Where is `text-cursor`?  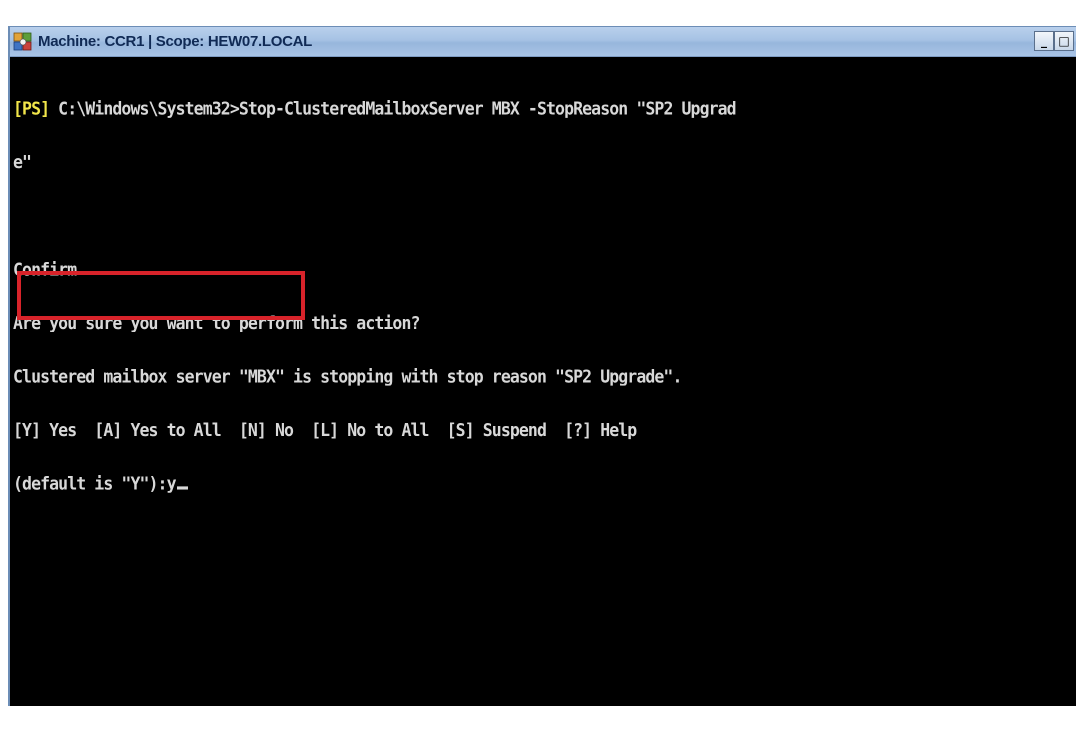 text-cursor is located at coordinates (182, 488).